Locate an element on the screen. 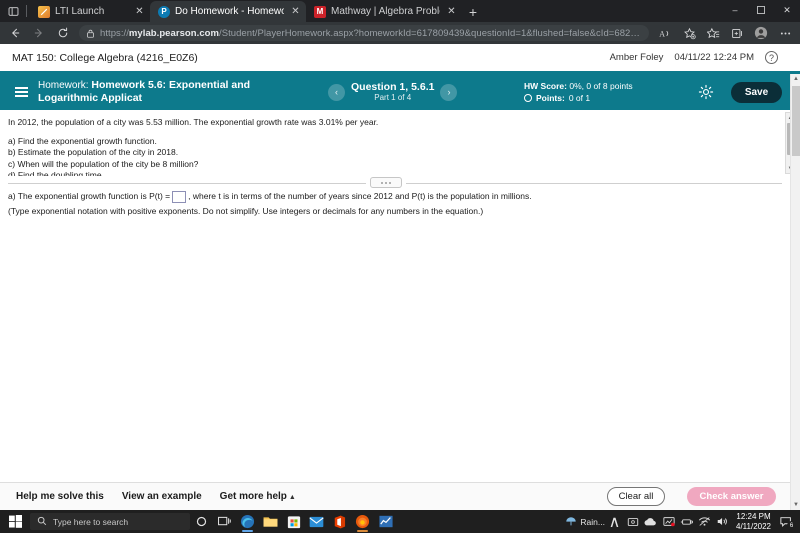 This screenshot has height=533, width=800. screenshot-icon is located at coordinates (668, 521).